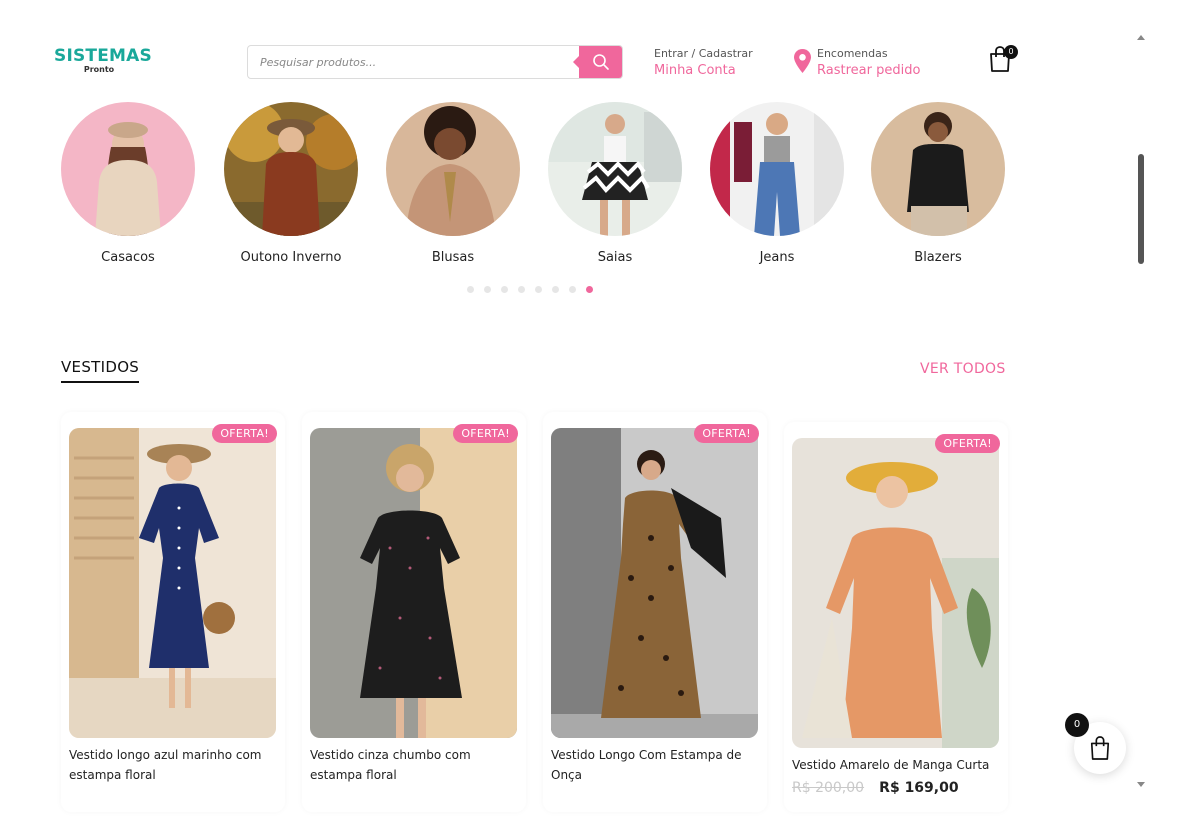 The width and height of the screenshot is (1200, 829). Describe the element at coordinates (656, 765) in the screenshot. I see `product-name: Vestido Longo Com Estampa de Onça` at that location.